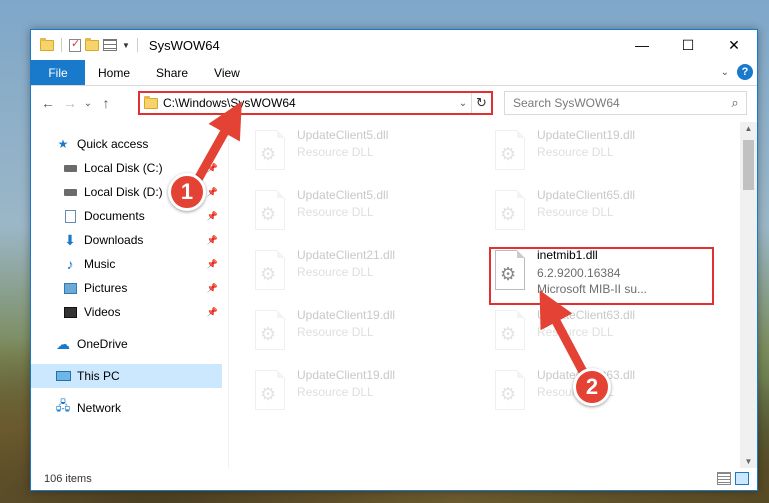 Image resolution: width=769 pixels, height=503 pixels. I want to click on properties-icon, so click(75, 44).